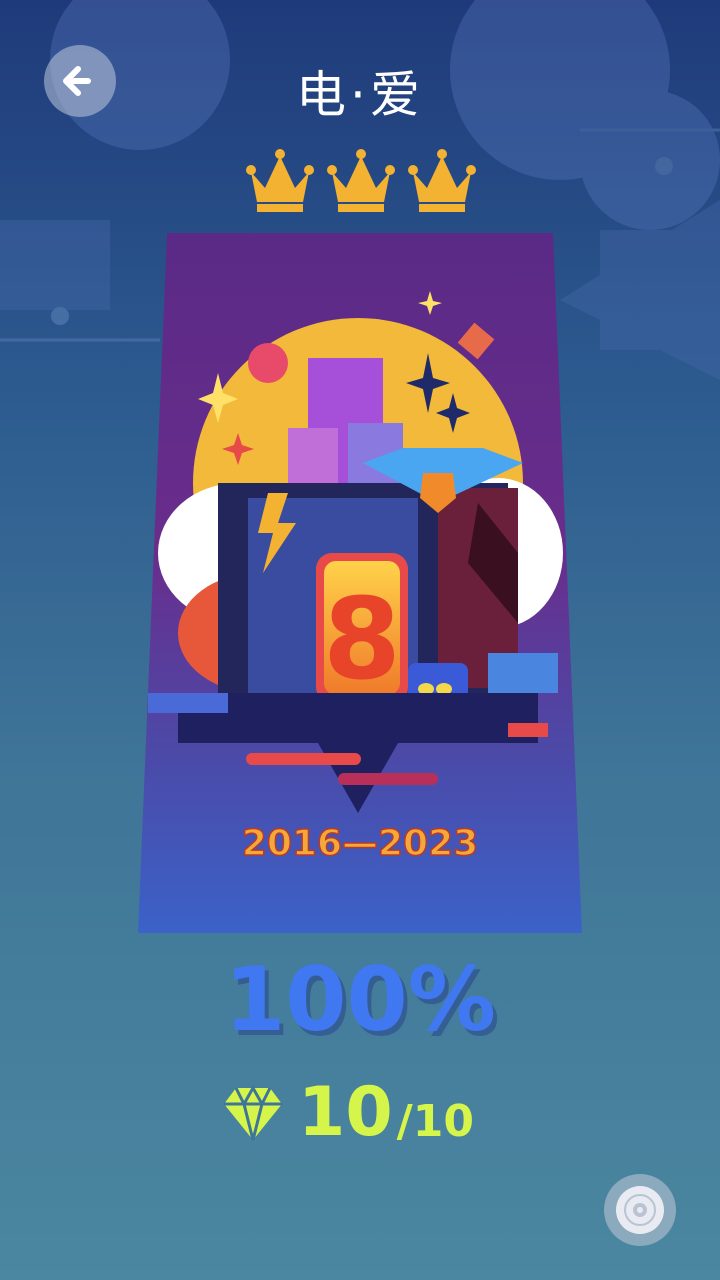 Image resolution: width=720 pixels, height=1280 pixels. I want to click on gems-total: /10, so click(435, 1121).